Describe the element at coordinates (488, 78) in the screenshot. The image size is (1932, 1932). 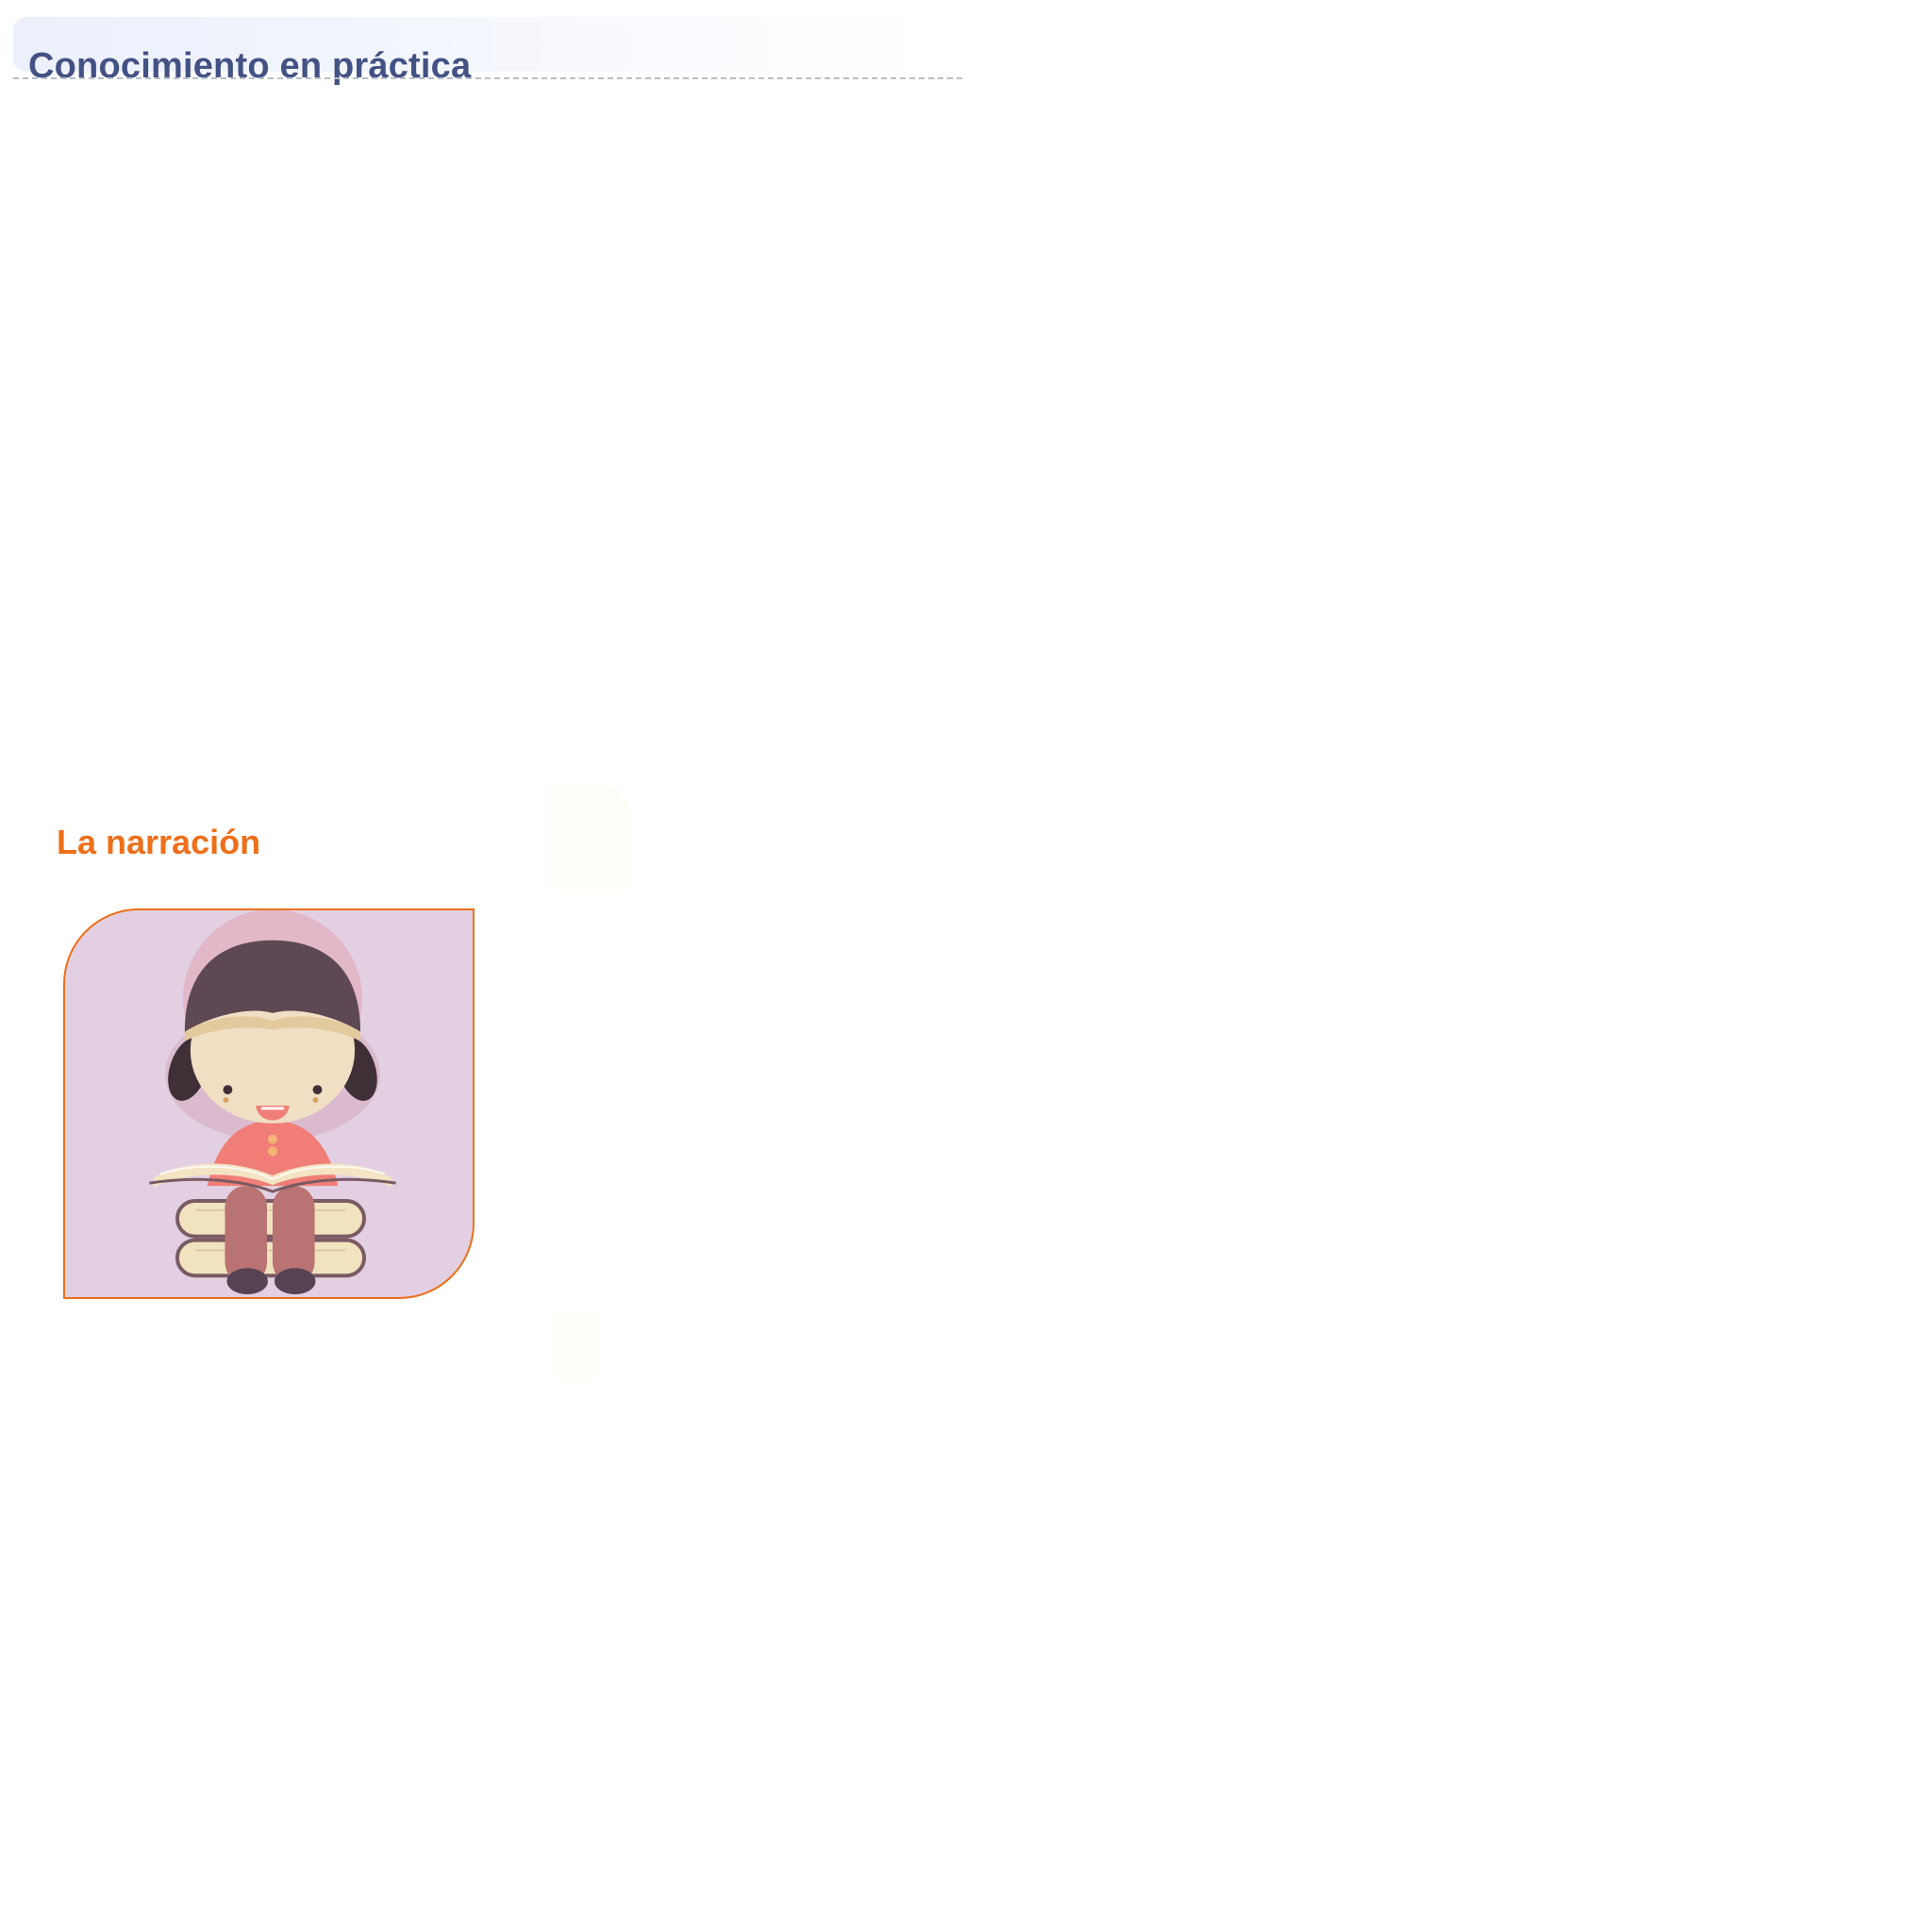
I see `header-divider` at that location.